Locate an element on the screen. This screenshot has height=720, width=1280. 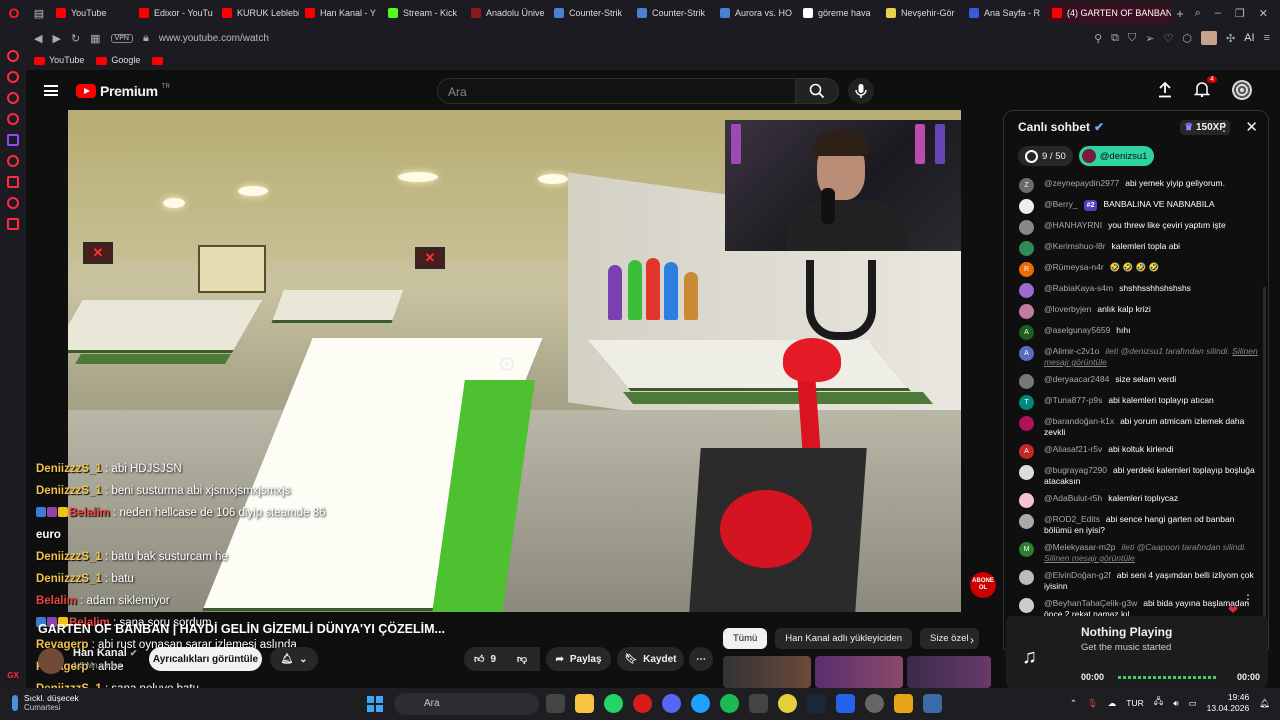
share-button: ➦ Paylaş is located at coordinates (578, 659).